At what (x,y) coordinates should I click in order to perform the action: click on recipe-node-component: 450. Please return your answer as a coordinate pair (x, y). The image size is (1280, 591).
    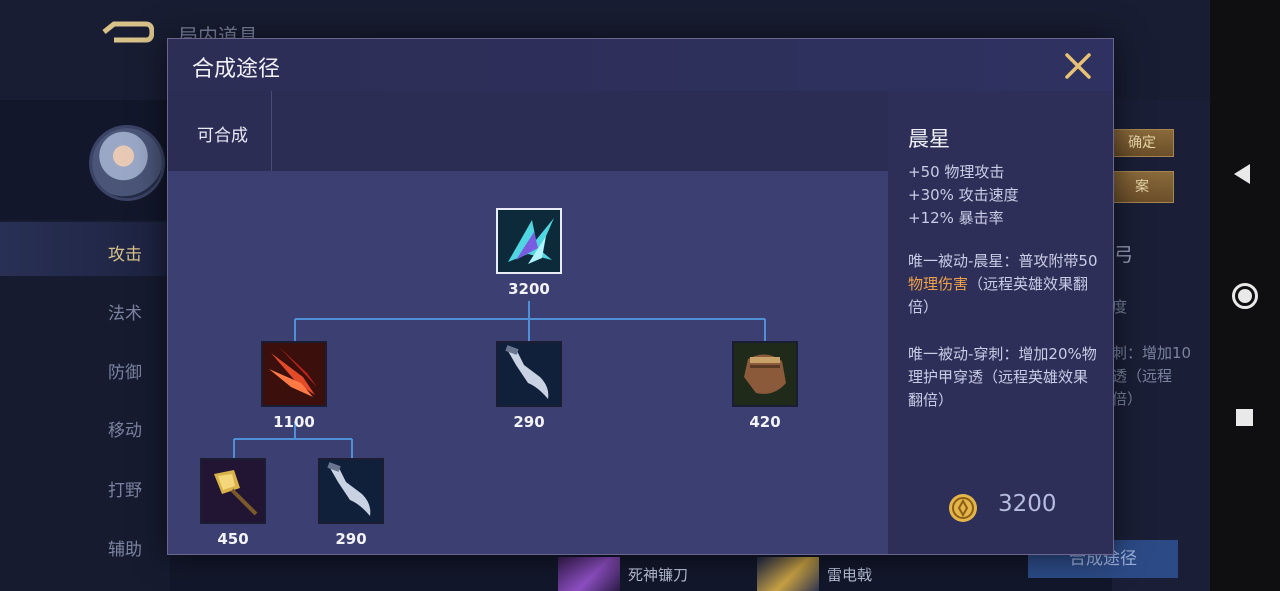
    Looking at the image, I should click on (233, 503).